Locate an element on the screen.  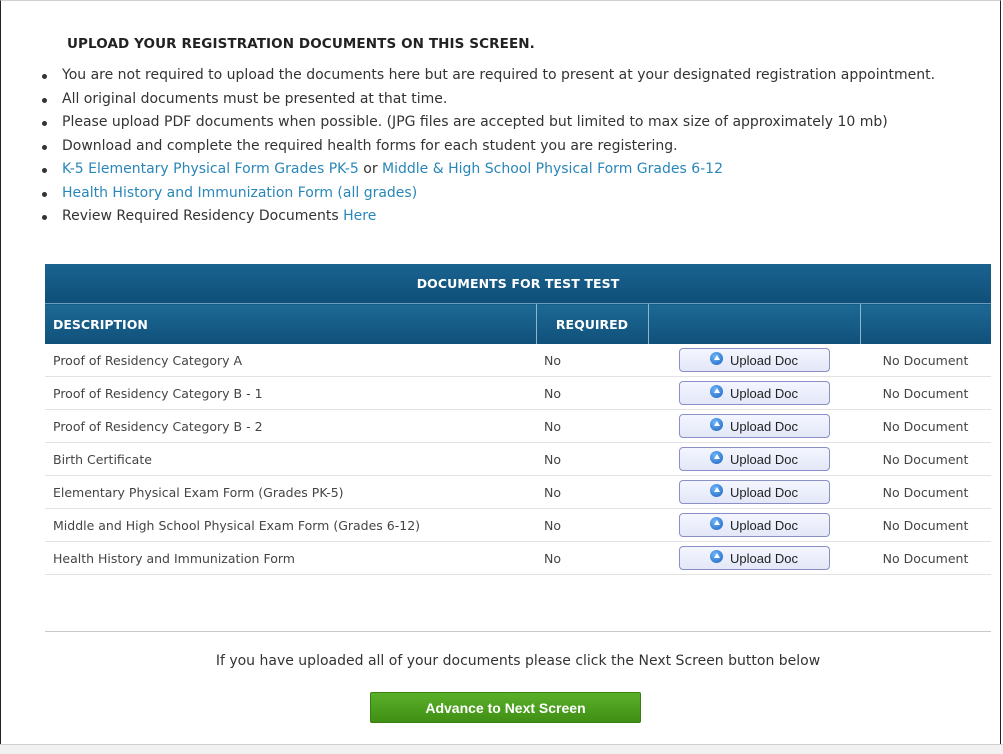
residency-here-link: Here is located at coordinates (359, 216).